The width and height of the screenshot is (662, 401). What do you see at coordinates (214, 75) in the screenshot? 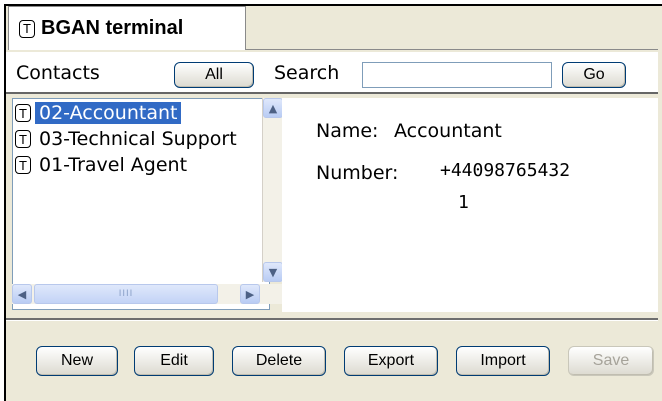
I see `all-button: All` at bounding box center [214, 75].